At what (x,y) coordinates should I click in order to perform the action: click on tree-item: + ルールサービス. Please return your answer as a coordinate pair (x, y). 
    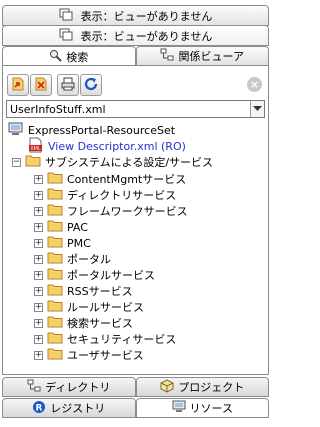
    Looking at the image, I should click on (89, 307).